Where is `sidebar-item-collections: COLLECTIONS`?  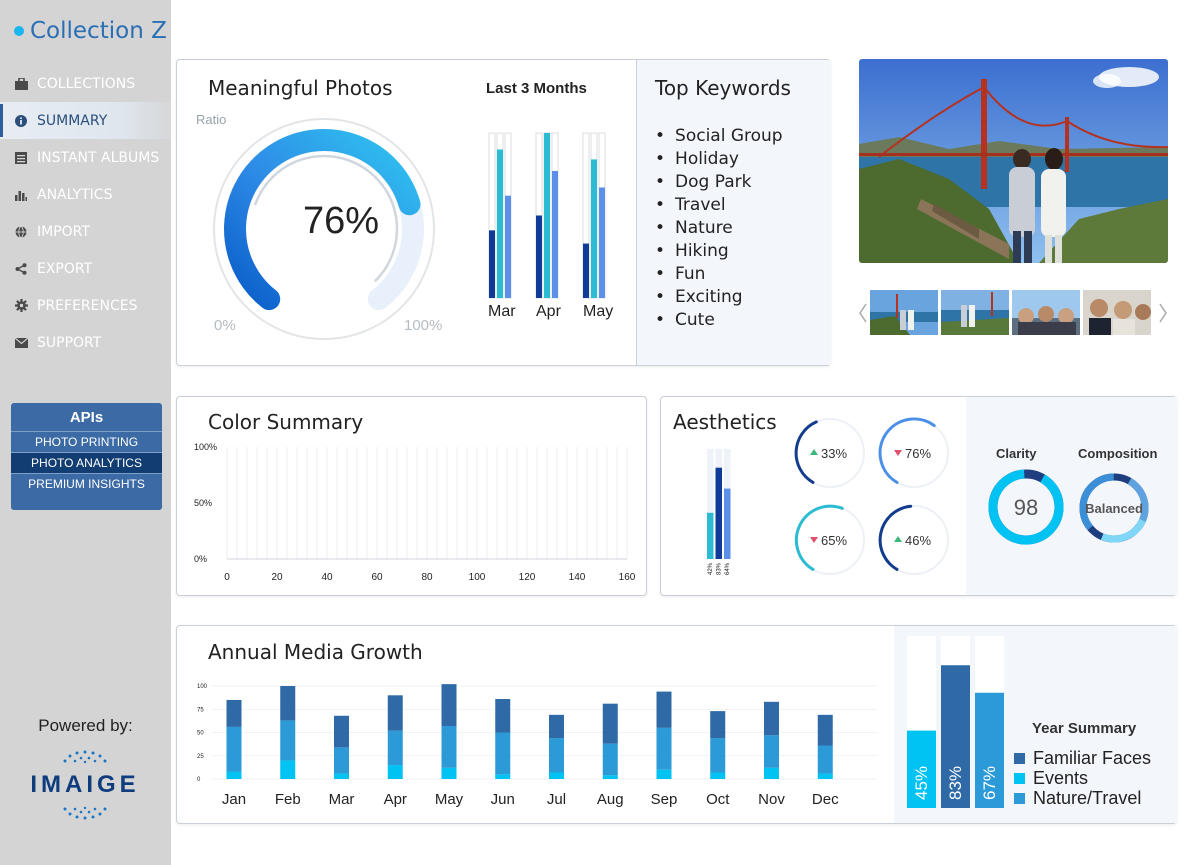
sidebar-item-collections: COLLECTIONS is located at coordinates (85, 83).